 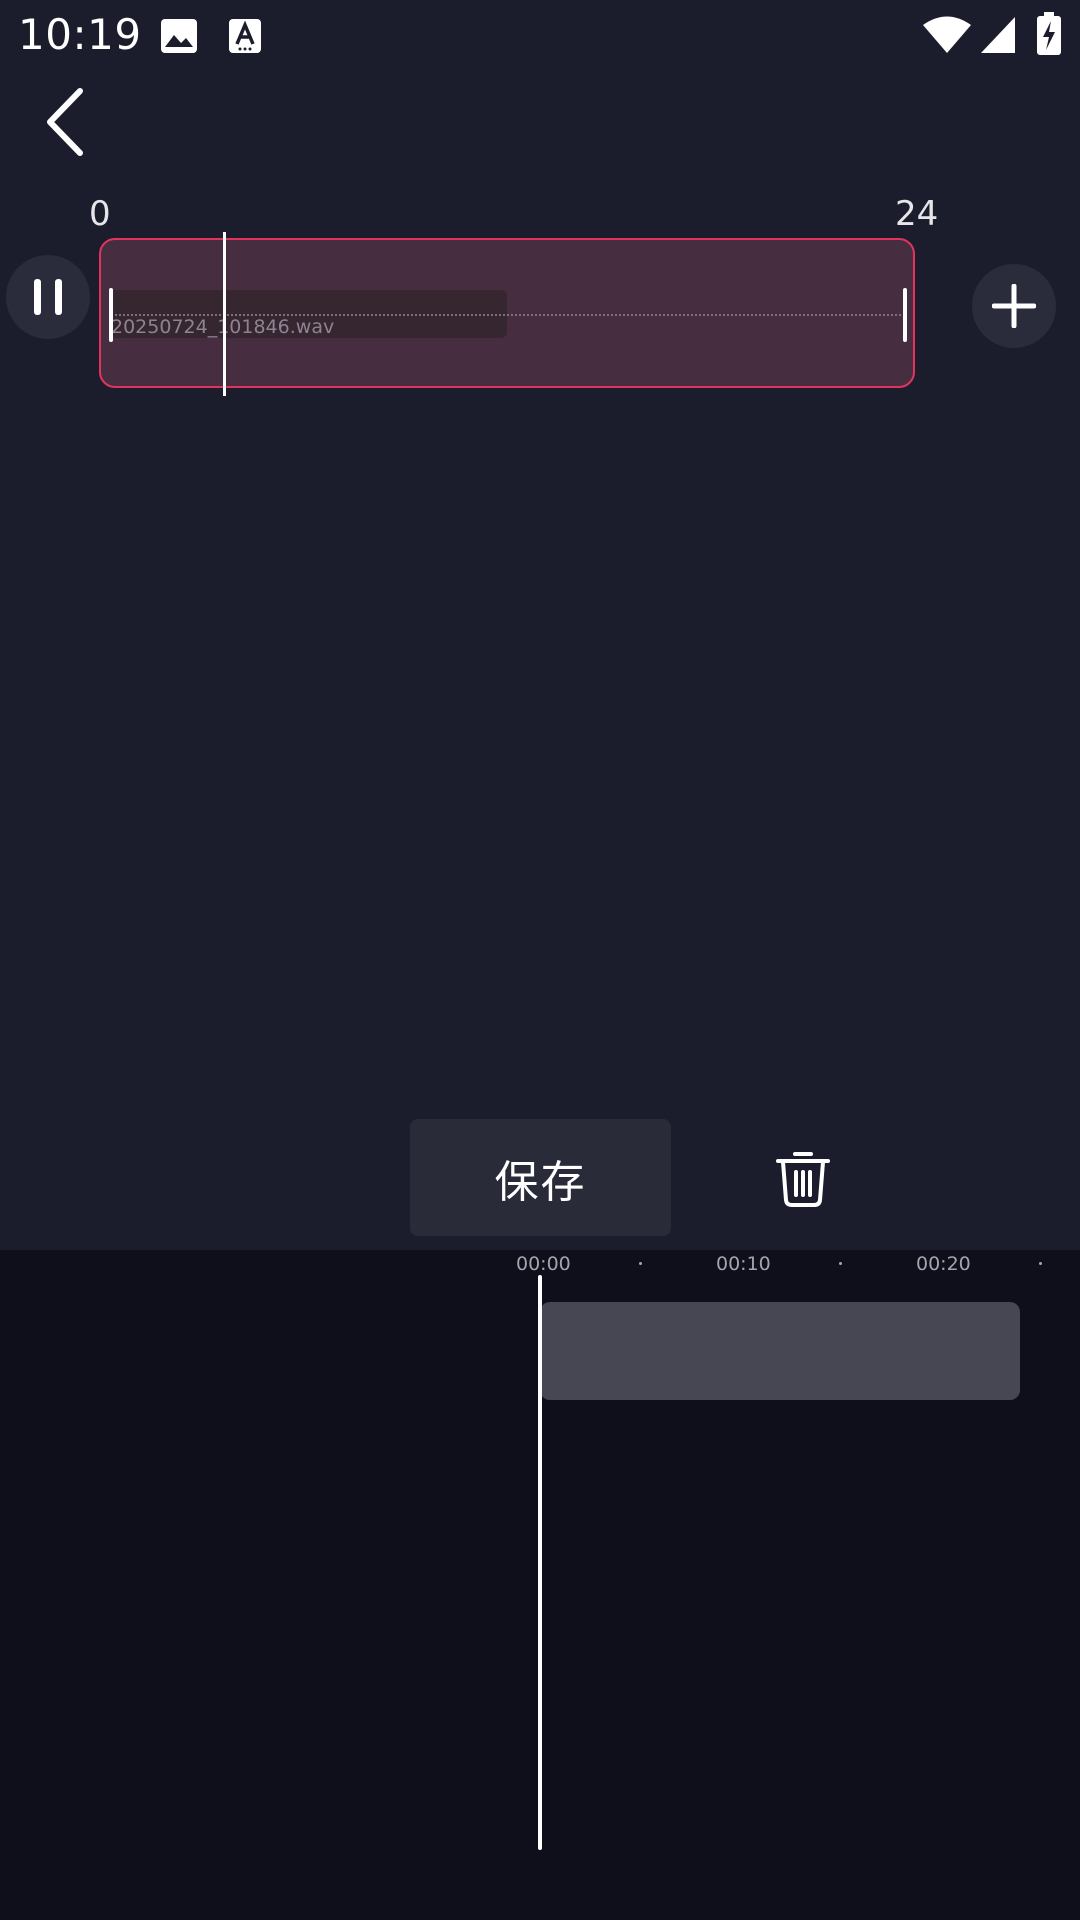 What do you see at coordinates (540, 36) in the screenshot?
I see `status-bar: 10:19` at bounding box center [540, 36].